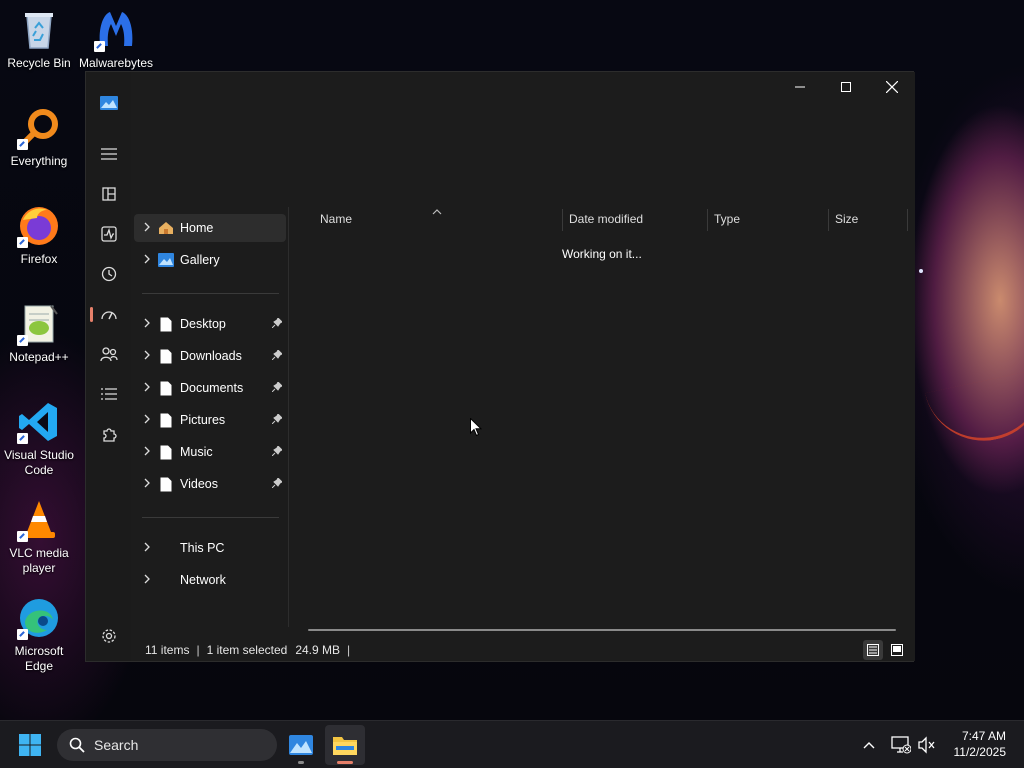 Image resolution: width=1024 pixels, height=768 pixels. I want to click on nav-item-gallery: Gallery, so click(210, 260).